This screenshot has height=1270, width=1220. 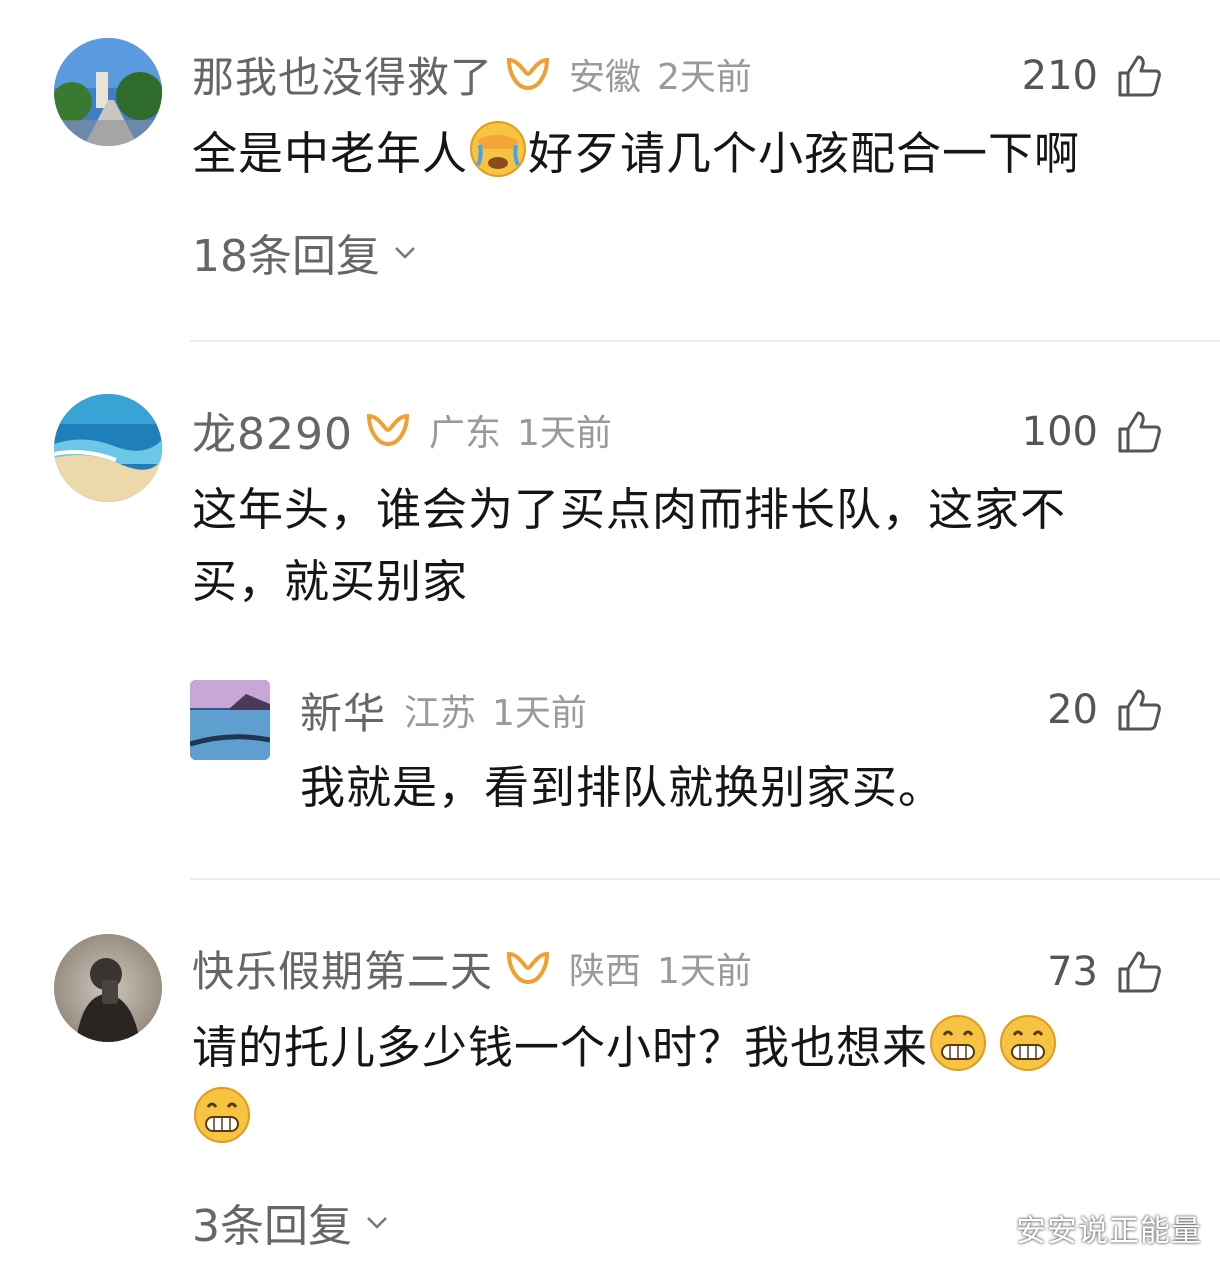 What do you see at coordinates (272, 430) in the screenshot?
I see `username: 龙8290` at bounding box center [272, 430].